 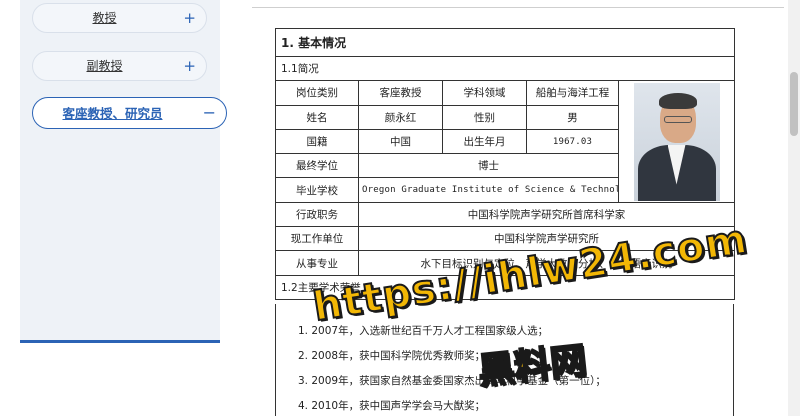 I want to click on portrait-cell, so click(x=676, y=141).